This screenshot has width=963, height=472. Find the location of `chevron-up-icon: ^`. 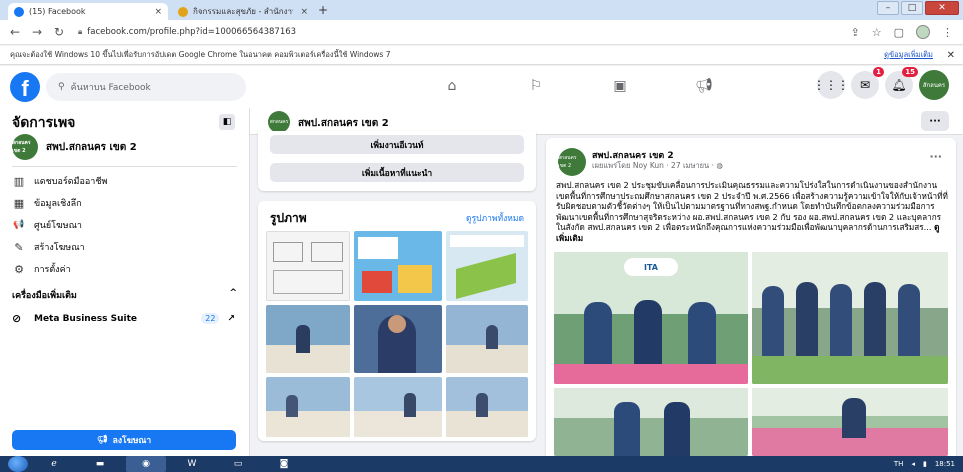

chevron-up-icon: ^ is located at coordinates (233, 295).